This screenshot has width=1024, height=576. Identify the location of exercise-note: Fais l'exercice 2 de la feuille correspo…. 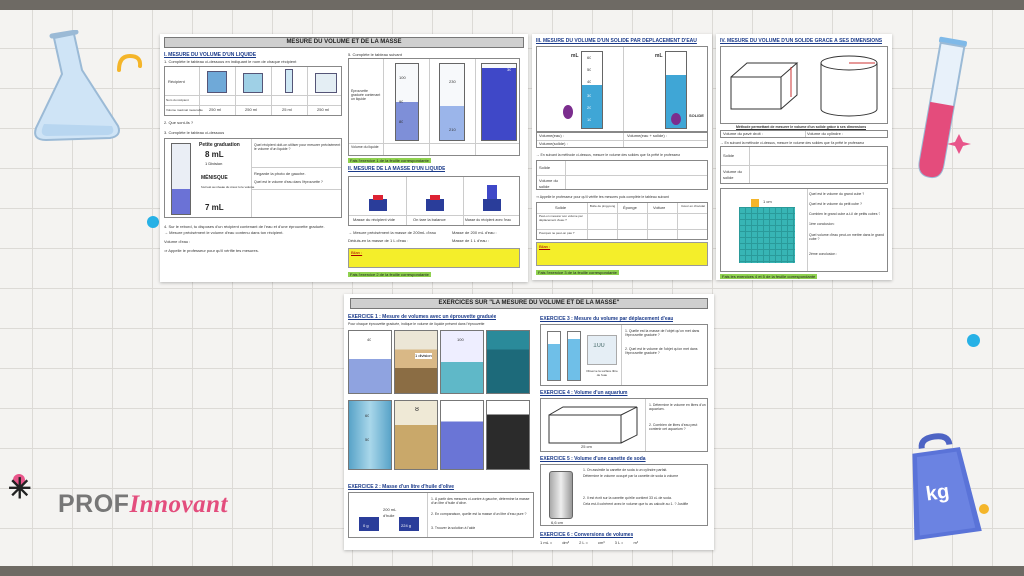
(389, 274).